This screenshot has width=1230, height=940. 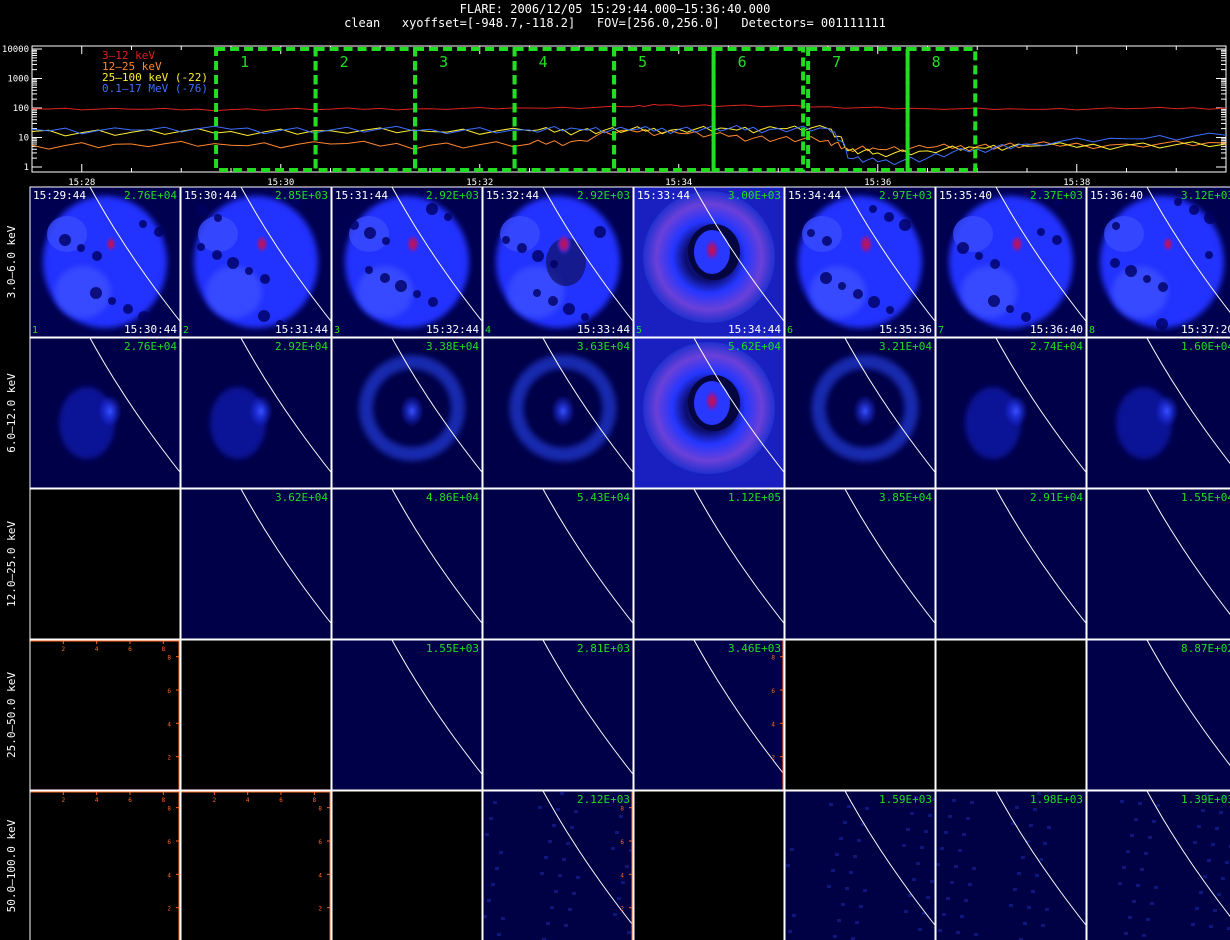 I want to click on image-max-value: 3.62E+04, so click(x=301, y=497).